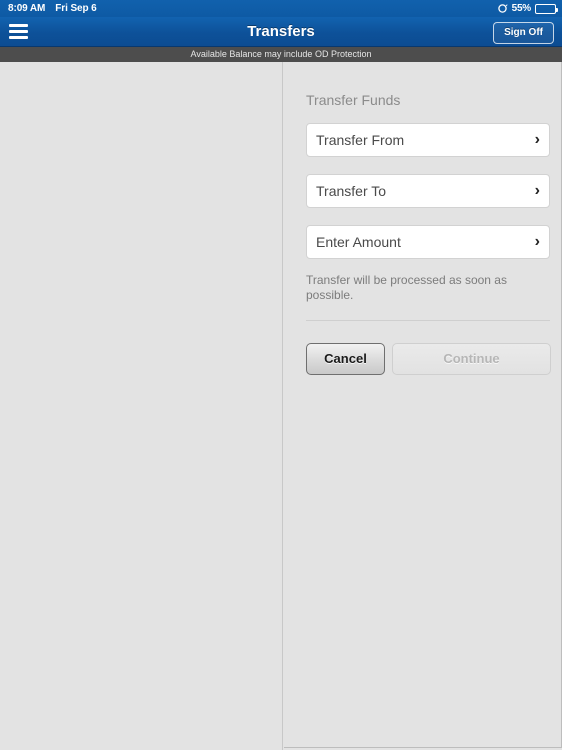  I want to click on battery-percent-label: 55%, so click(521, 8).